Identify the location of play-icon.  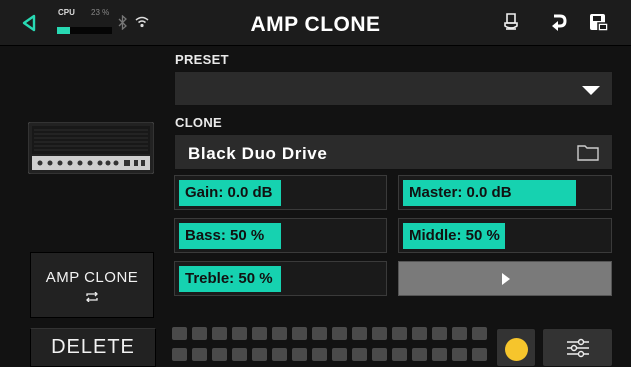
(506, 279).